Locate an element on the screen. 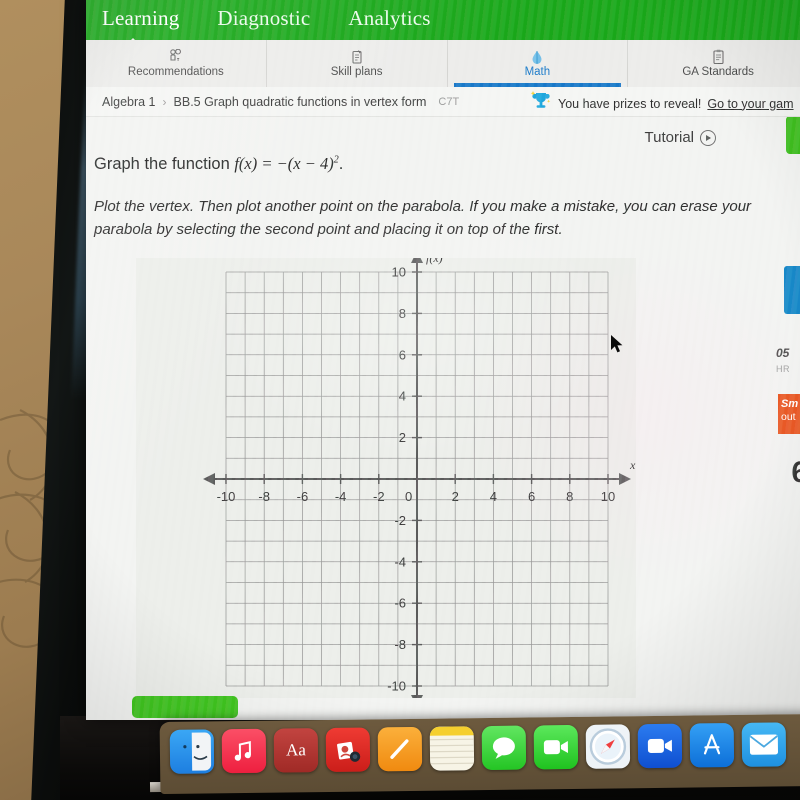 This screenshot has height=800, width=800. dock-item-safari is located at coordinates (608, 746).